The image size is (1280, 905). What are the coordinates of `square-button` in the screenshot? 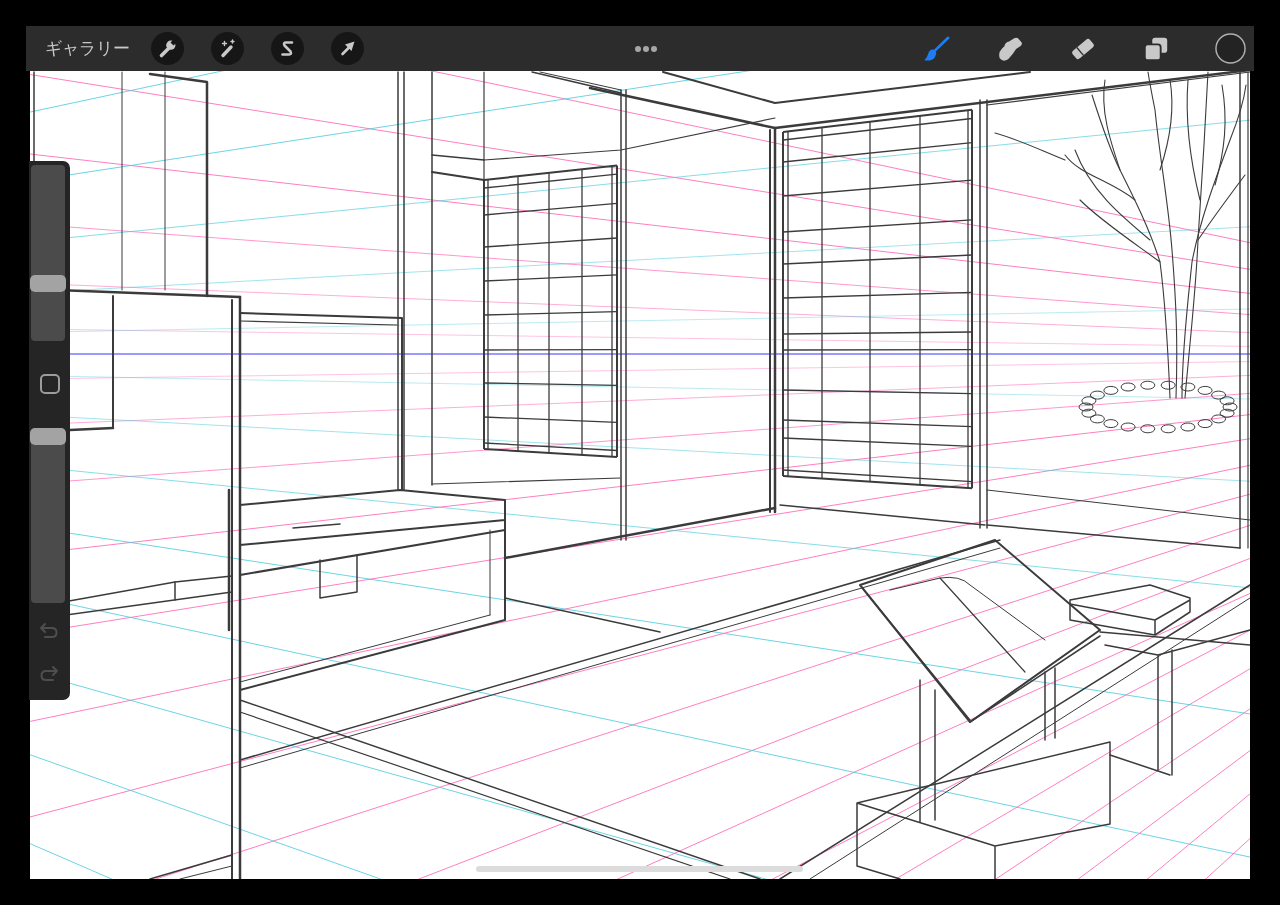 It's located at (50, 384).